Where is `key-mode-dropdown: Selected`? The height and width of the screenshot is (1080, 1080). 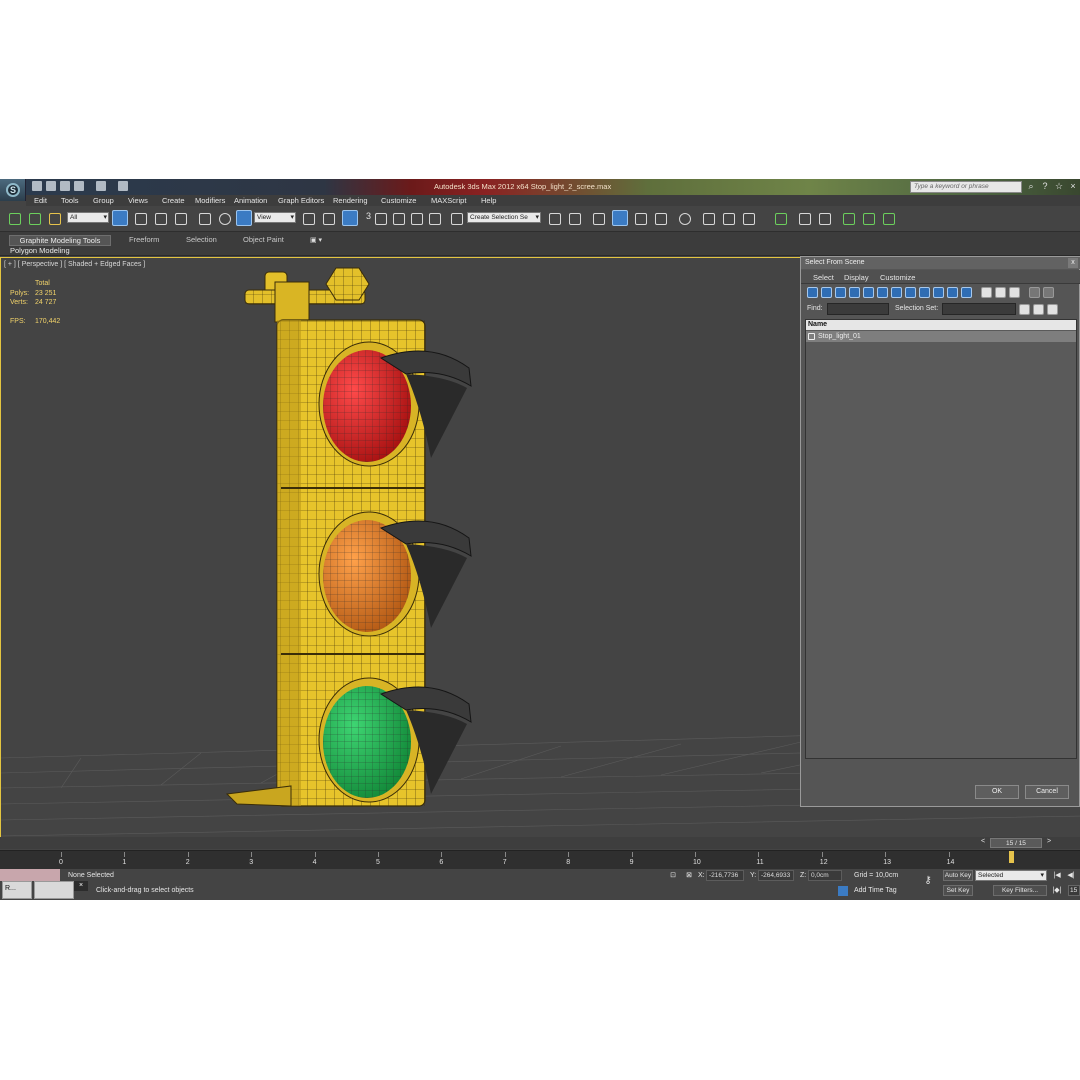
key-mode-dropdown: Selected is located at coordinates (1011, 875).